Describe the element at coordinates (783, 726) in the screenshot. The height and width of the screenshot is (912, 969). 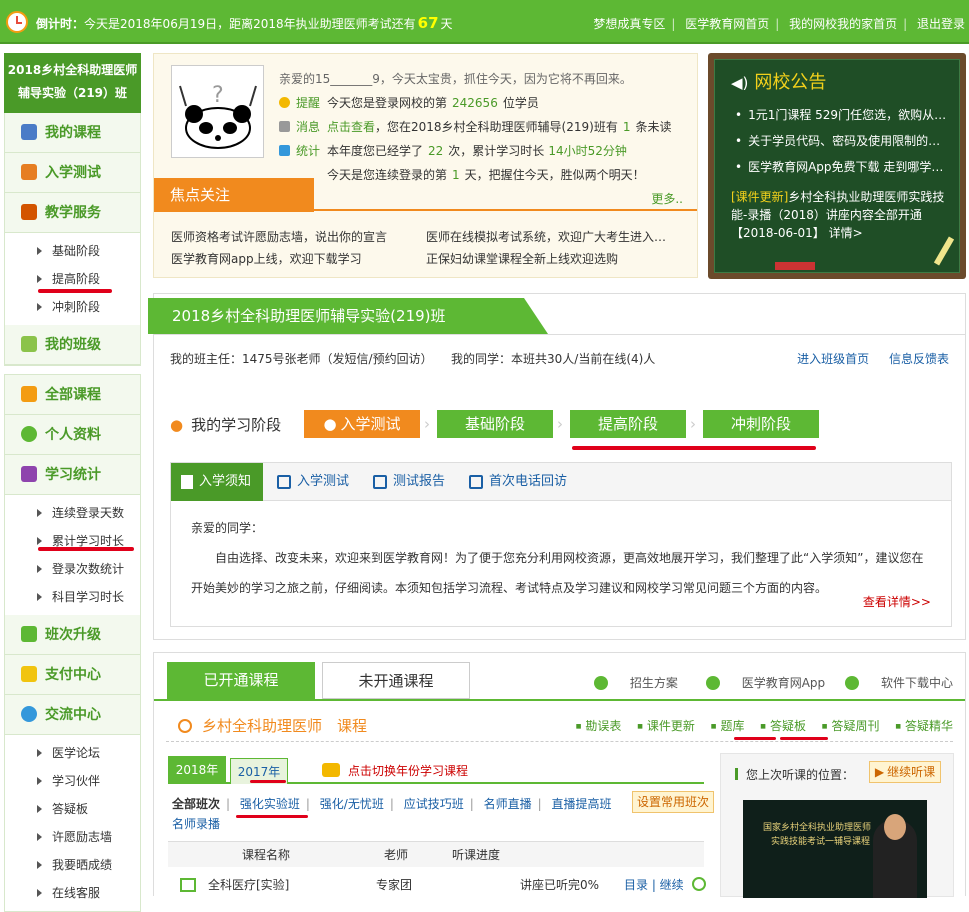
I see `qa-board-link: 答疑板` at that location.